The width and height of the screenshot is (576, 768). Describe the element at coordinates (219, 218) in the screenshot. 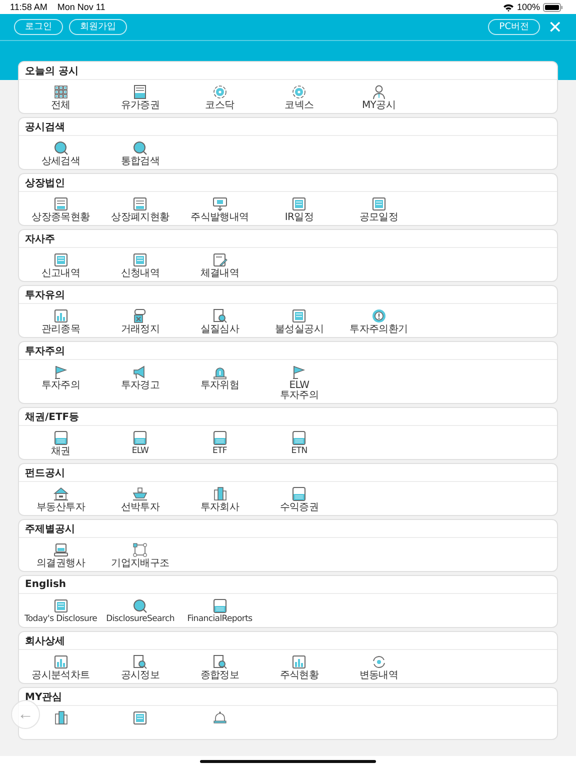

I see `menu-item-link: 주식발행내역` at that location.